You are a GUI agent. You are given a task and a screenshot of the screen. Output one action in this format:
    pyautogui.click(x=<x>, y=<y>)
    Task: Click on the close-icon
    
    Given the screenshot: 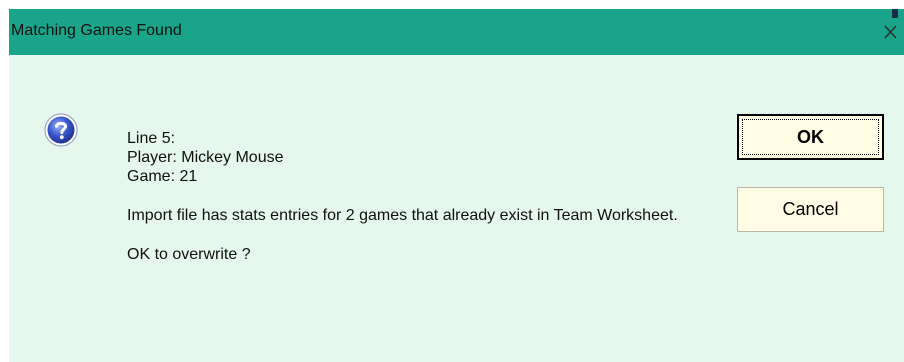 What is the action you would take?
    pyautogui.click(x=890, y=32)
    